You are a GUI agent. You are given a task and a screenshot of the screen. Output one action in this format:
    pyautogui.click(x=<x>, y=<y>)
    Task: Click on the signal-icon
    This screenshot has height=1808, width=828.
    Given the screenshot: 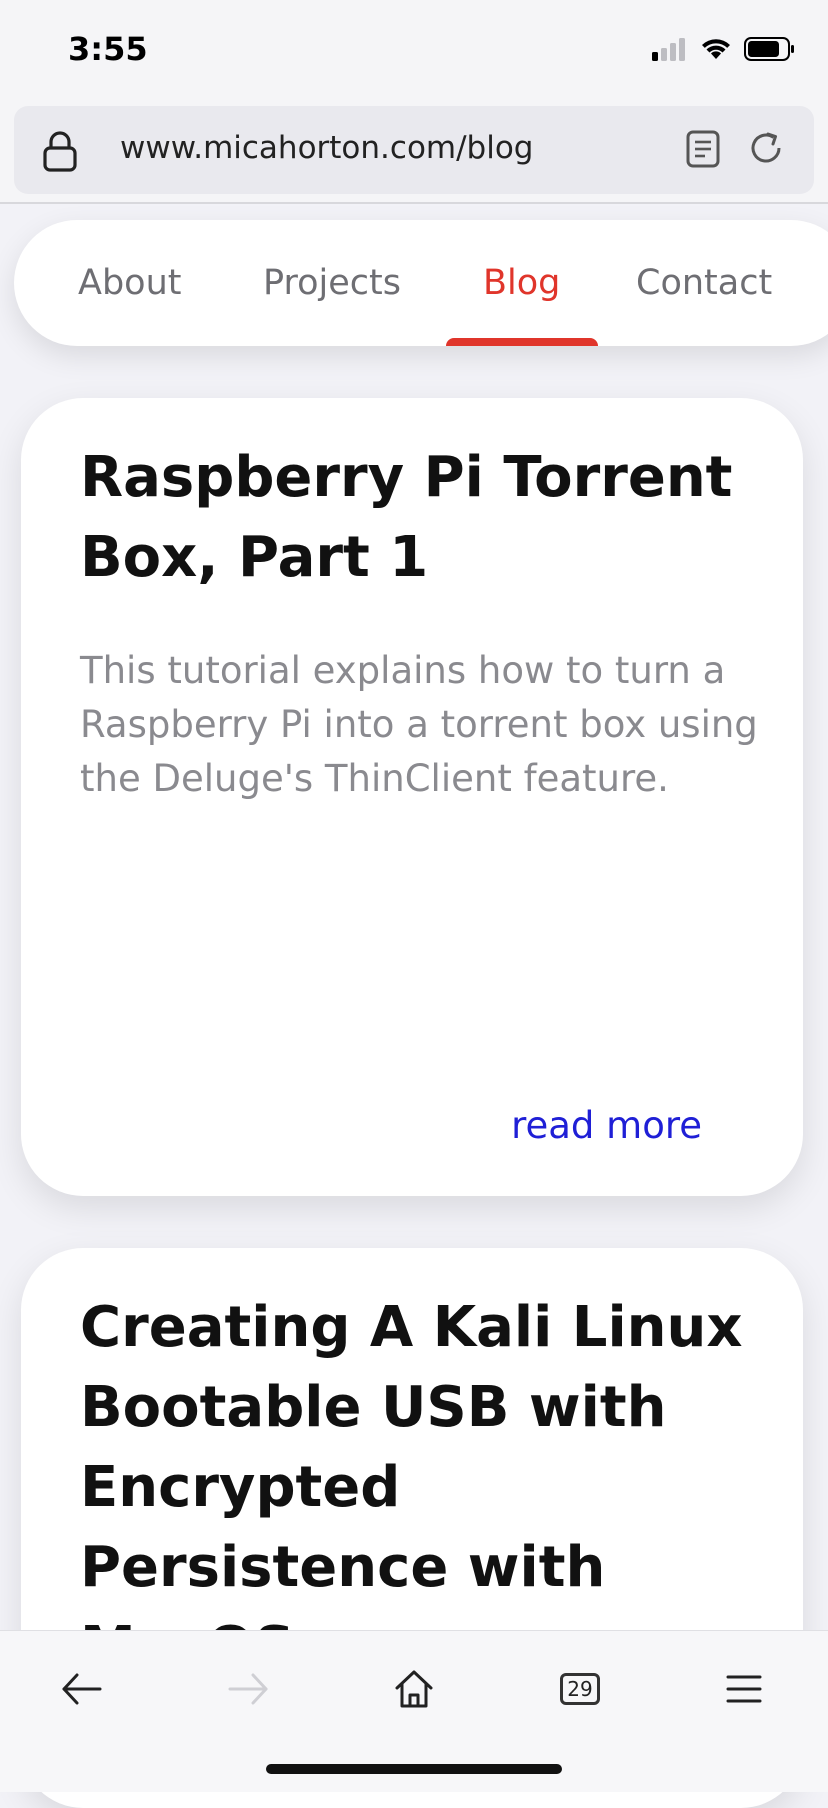 What is the action you would take?
    pyautogui.click(x=670, y=51)
    